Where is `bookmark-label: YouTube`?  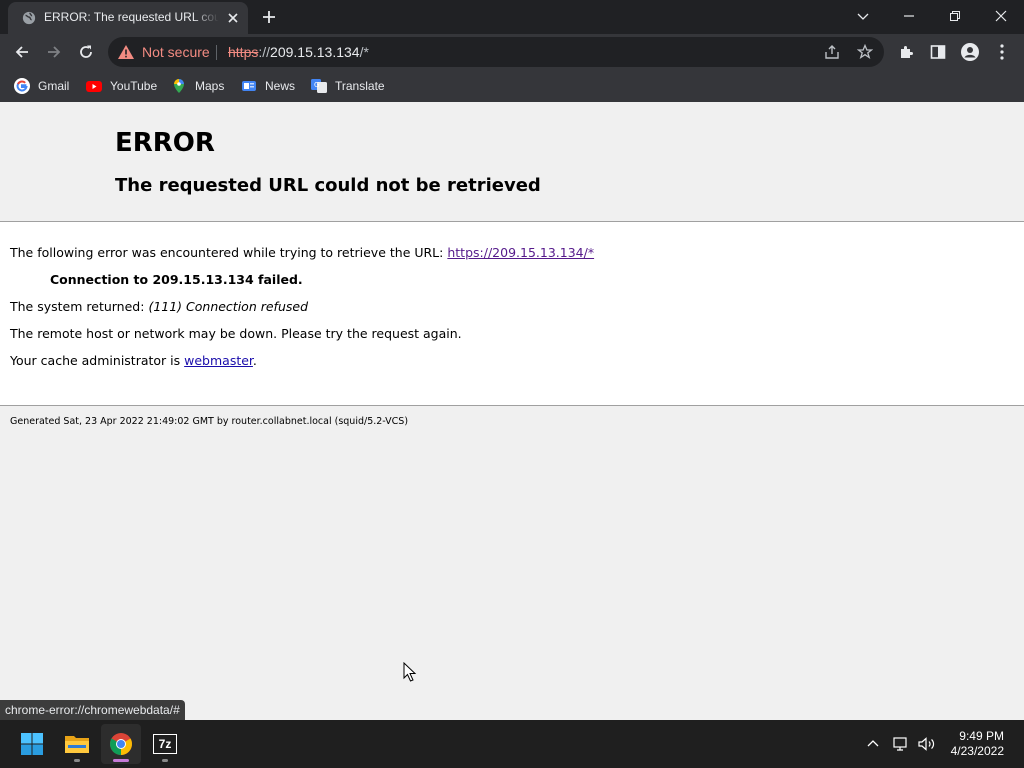 bookmark-label: YouTube is located at coordinates (134, 86).